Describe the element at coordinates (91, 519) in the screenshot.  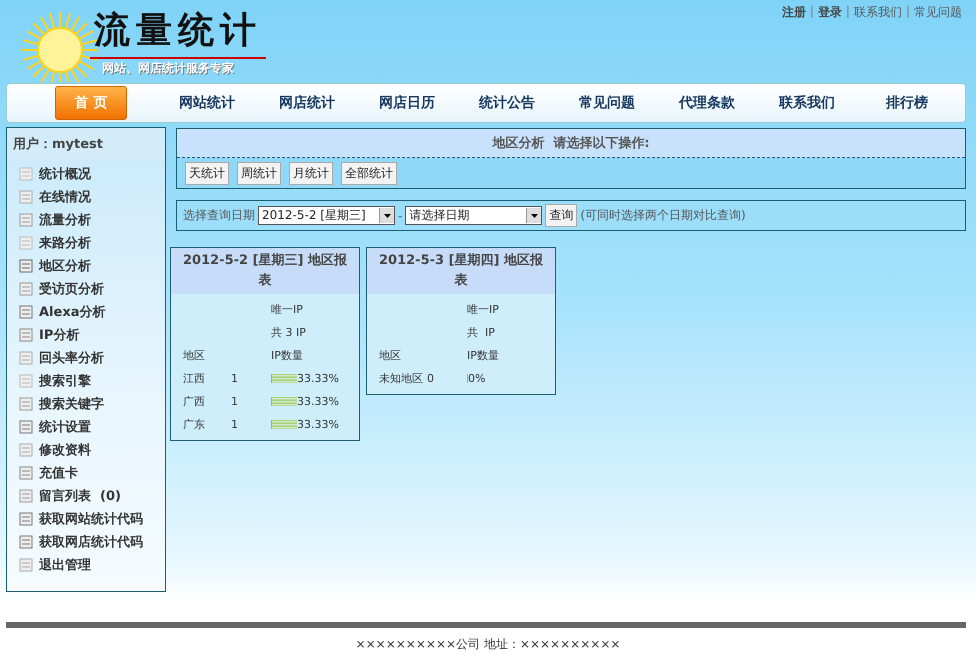
I see `sidebar-item: 获取网站统计代码` at that location.